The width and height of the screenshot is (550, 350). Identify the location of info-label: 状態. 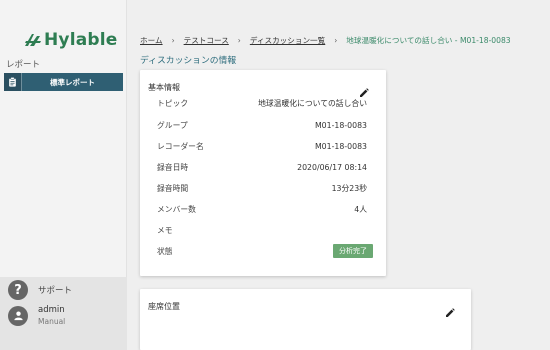
(165, 251).